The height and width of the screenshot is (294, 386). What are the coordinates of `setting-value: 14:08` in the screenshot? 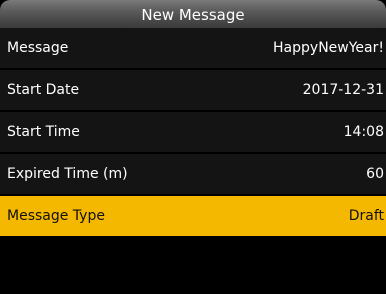 It's located at (363, 132).